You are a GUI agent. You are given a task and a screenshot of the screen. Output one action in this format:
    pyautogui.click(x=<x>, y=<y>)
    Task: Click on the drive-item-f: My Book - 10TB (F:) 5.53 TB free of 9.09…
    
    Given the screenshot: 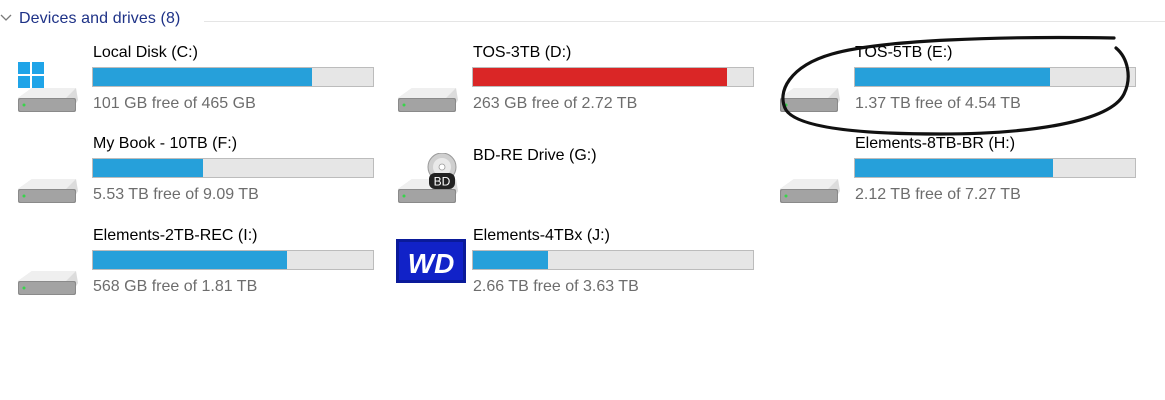 What is the action you would take?
    pyautogui.click(x=206, y=173)
    